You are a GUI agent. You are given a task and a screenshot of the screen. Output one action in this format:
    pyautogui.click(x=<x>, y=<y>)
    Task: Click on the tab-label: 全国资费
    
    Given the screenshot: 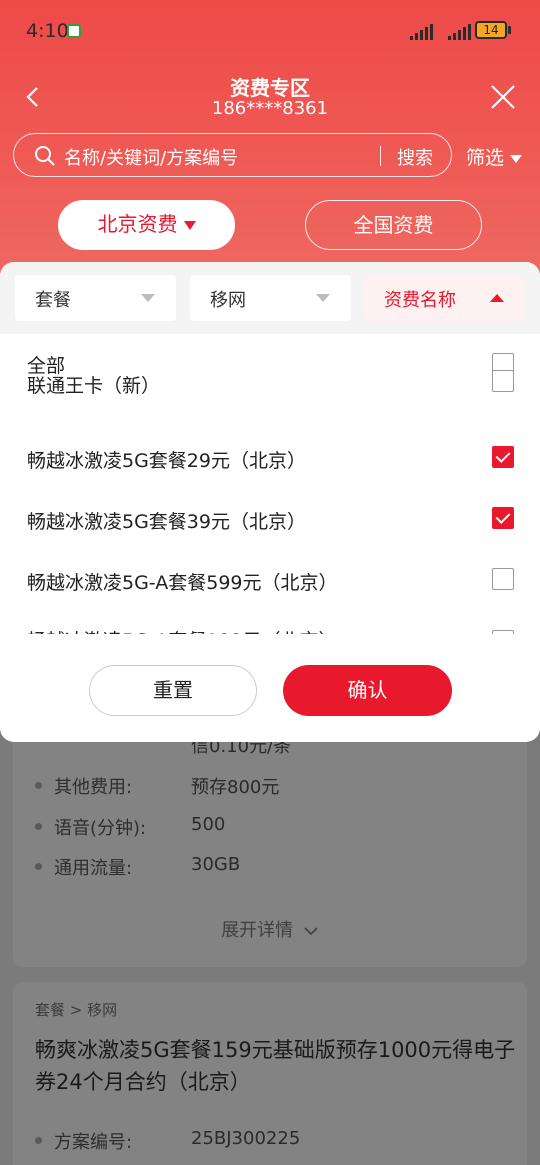 What is the action you would take?
    pyautogui.click(x=393, y=225)
    